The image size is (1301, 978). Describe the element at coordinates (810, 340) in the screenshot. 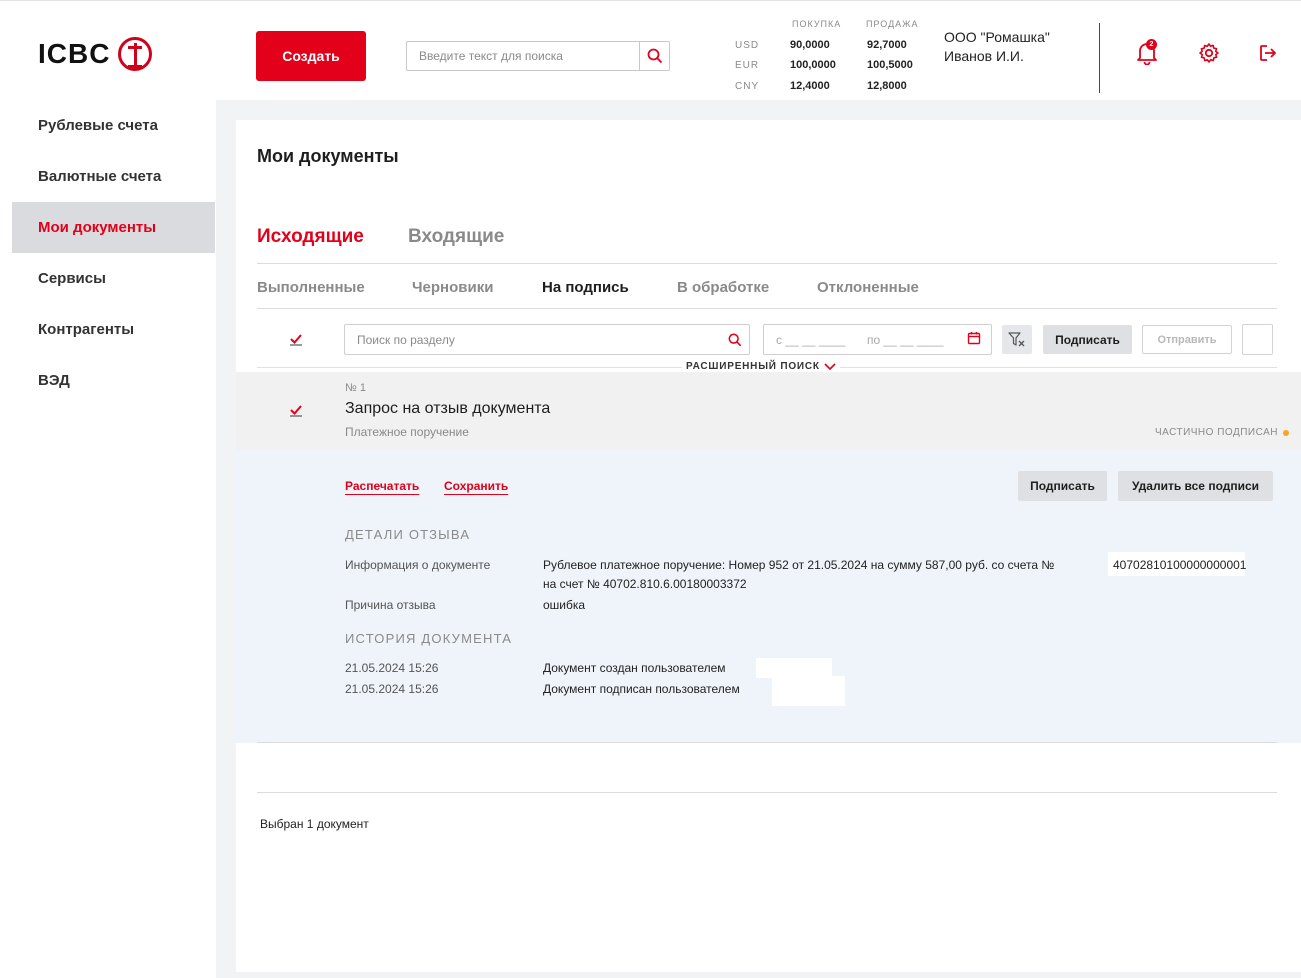

I see `date-from: с __ __ ____` at that location.